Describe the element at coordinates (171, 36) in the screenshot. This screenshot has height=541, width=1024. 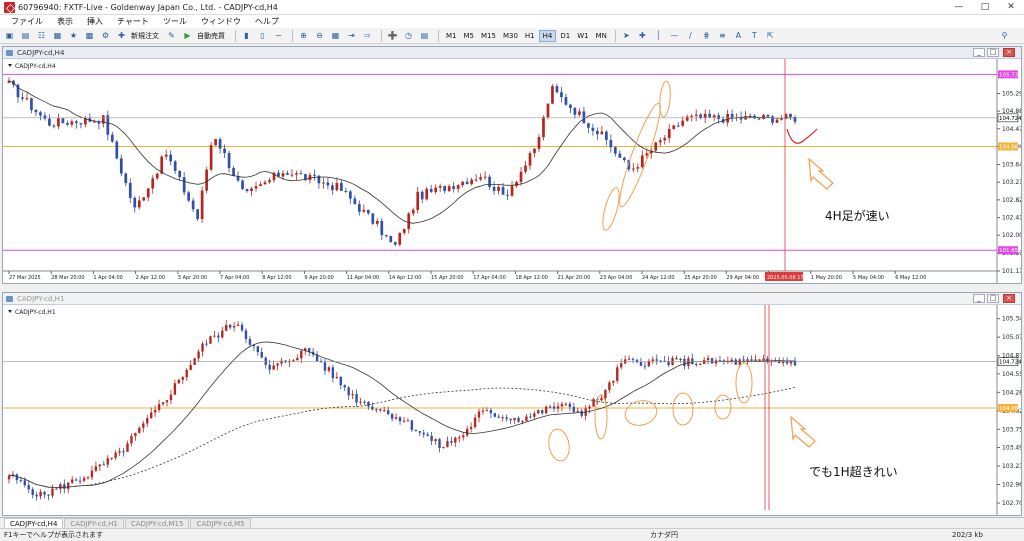
I see `metaeditor-icon: ✎` at that location.